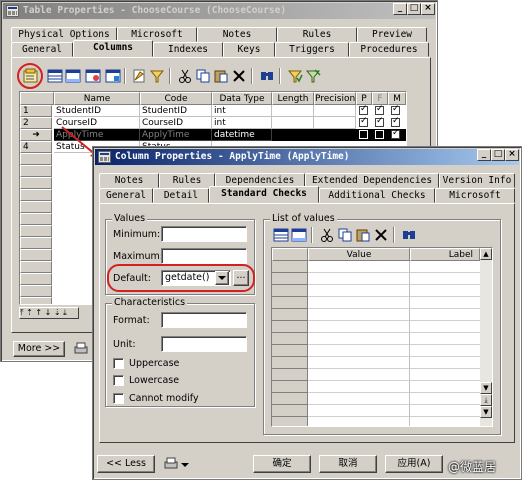 Image resolution: width=524 pixels, height=480 pixels. Describe the element at coordinates (293, 98) in the screenshot. I see `col-header-length: Length` at that location.